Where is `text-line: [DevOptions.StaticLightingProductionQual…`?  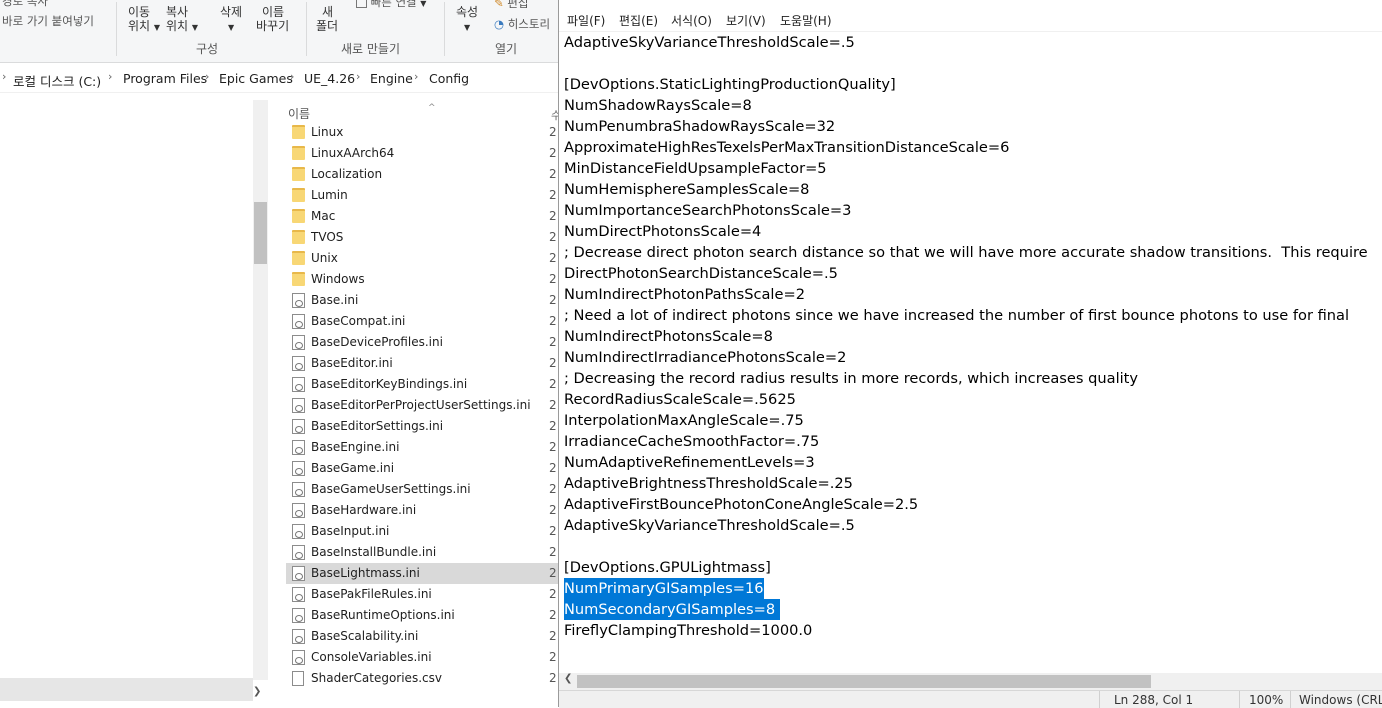
text-line: [DevOptions.StaticLightingProductionQual… is located at coordinates (730, 84).